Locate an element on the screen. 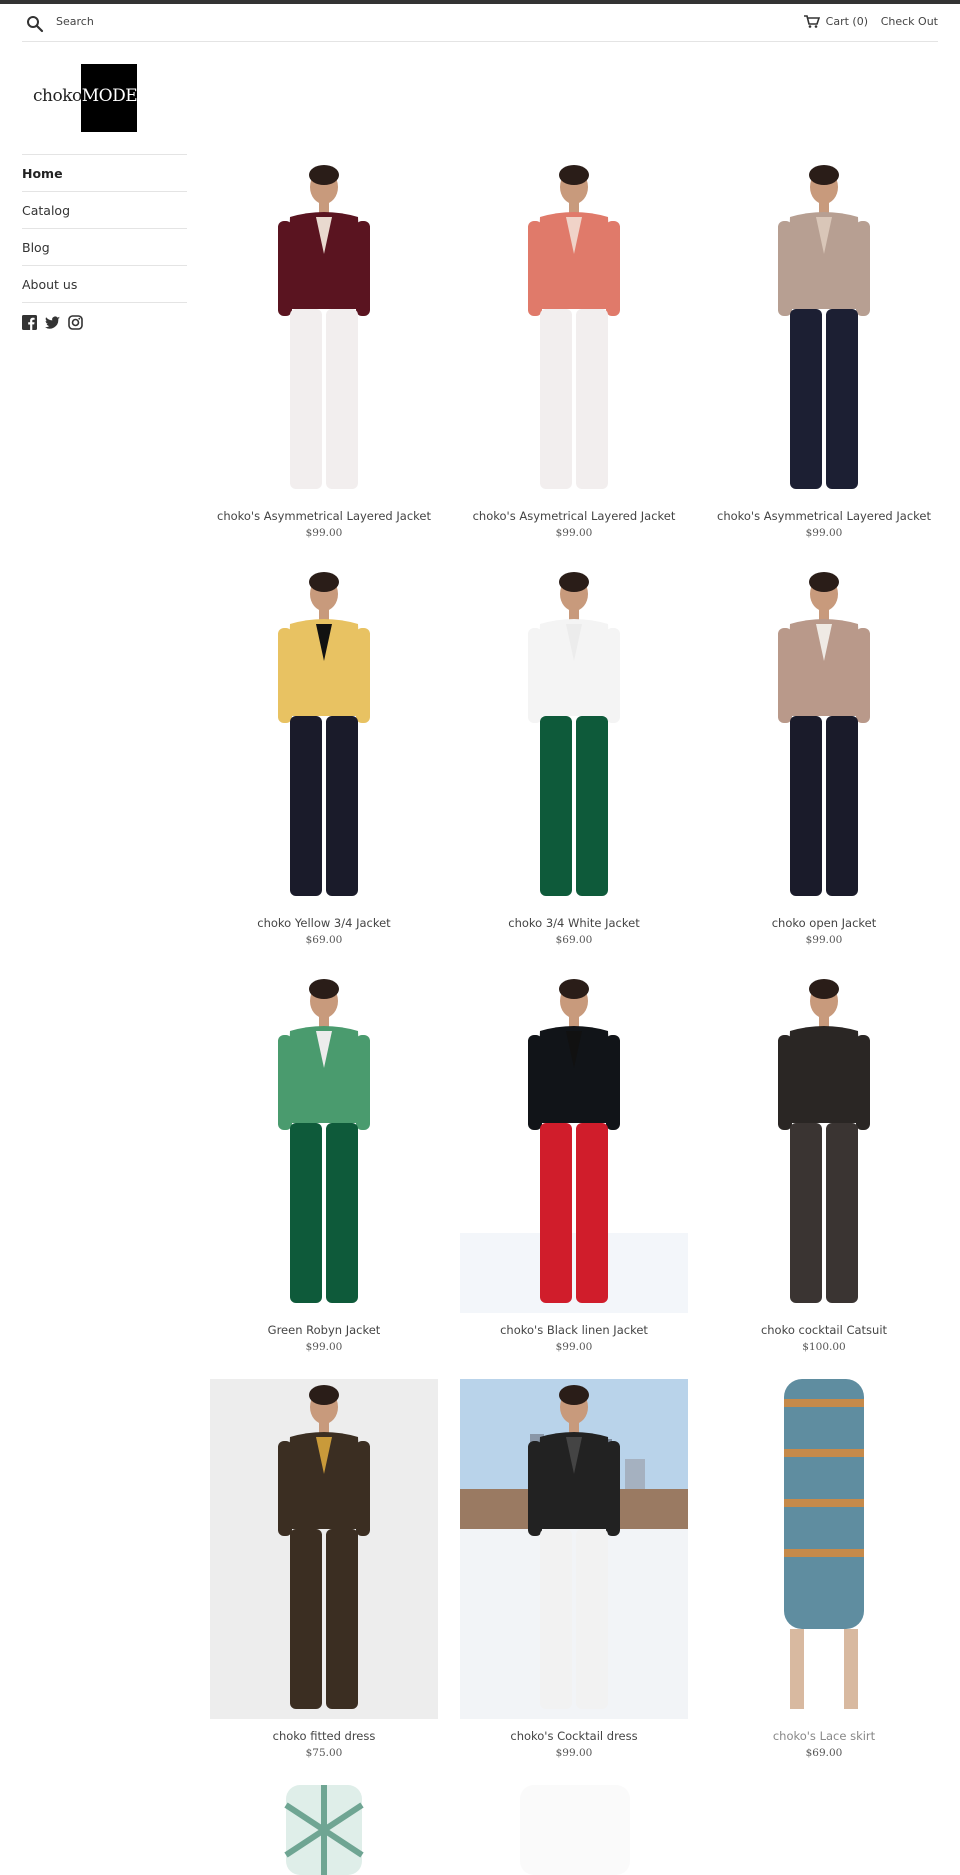 The height and width of the screenshot is (1875, 960). product-price: $75.00 is located at coordinates (324, 1753).